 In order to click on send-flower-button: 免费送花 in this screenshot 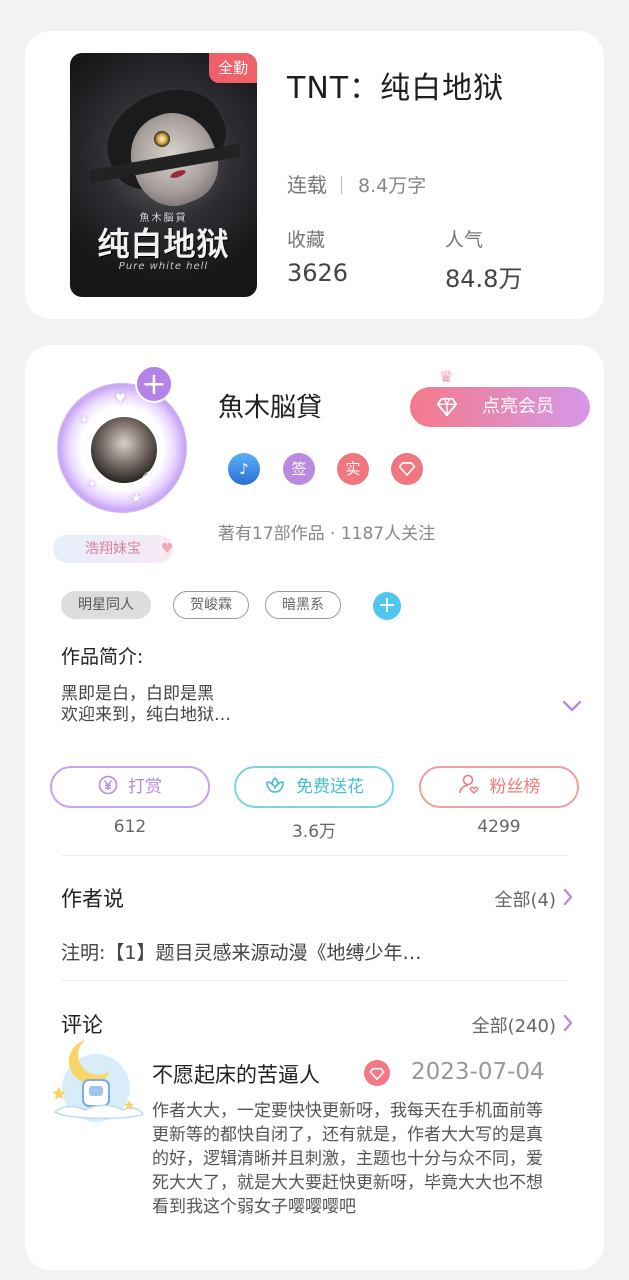, I will do `click(314, 787)`.